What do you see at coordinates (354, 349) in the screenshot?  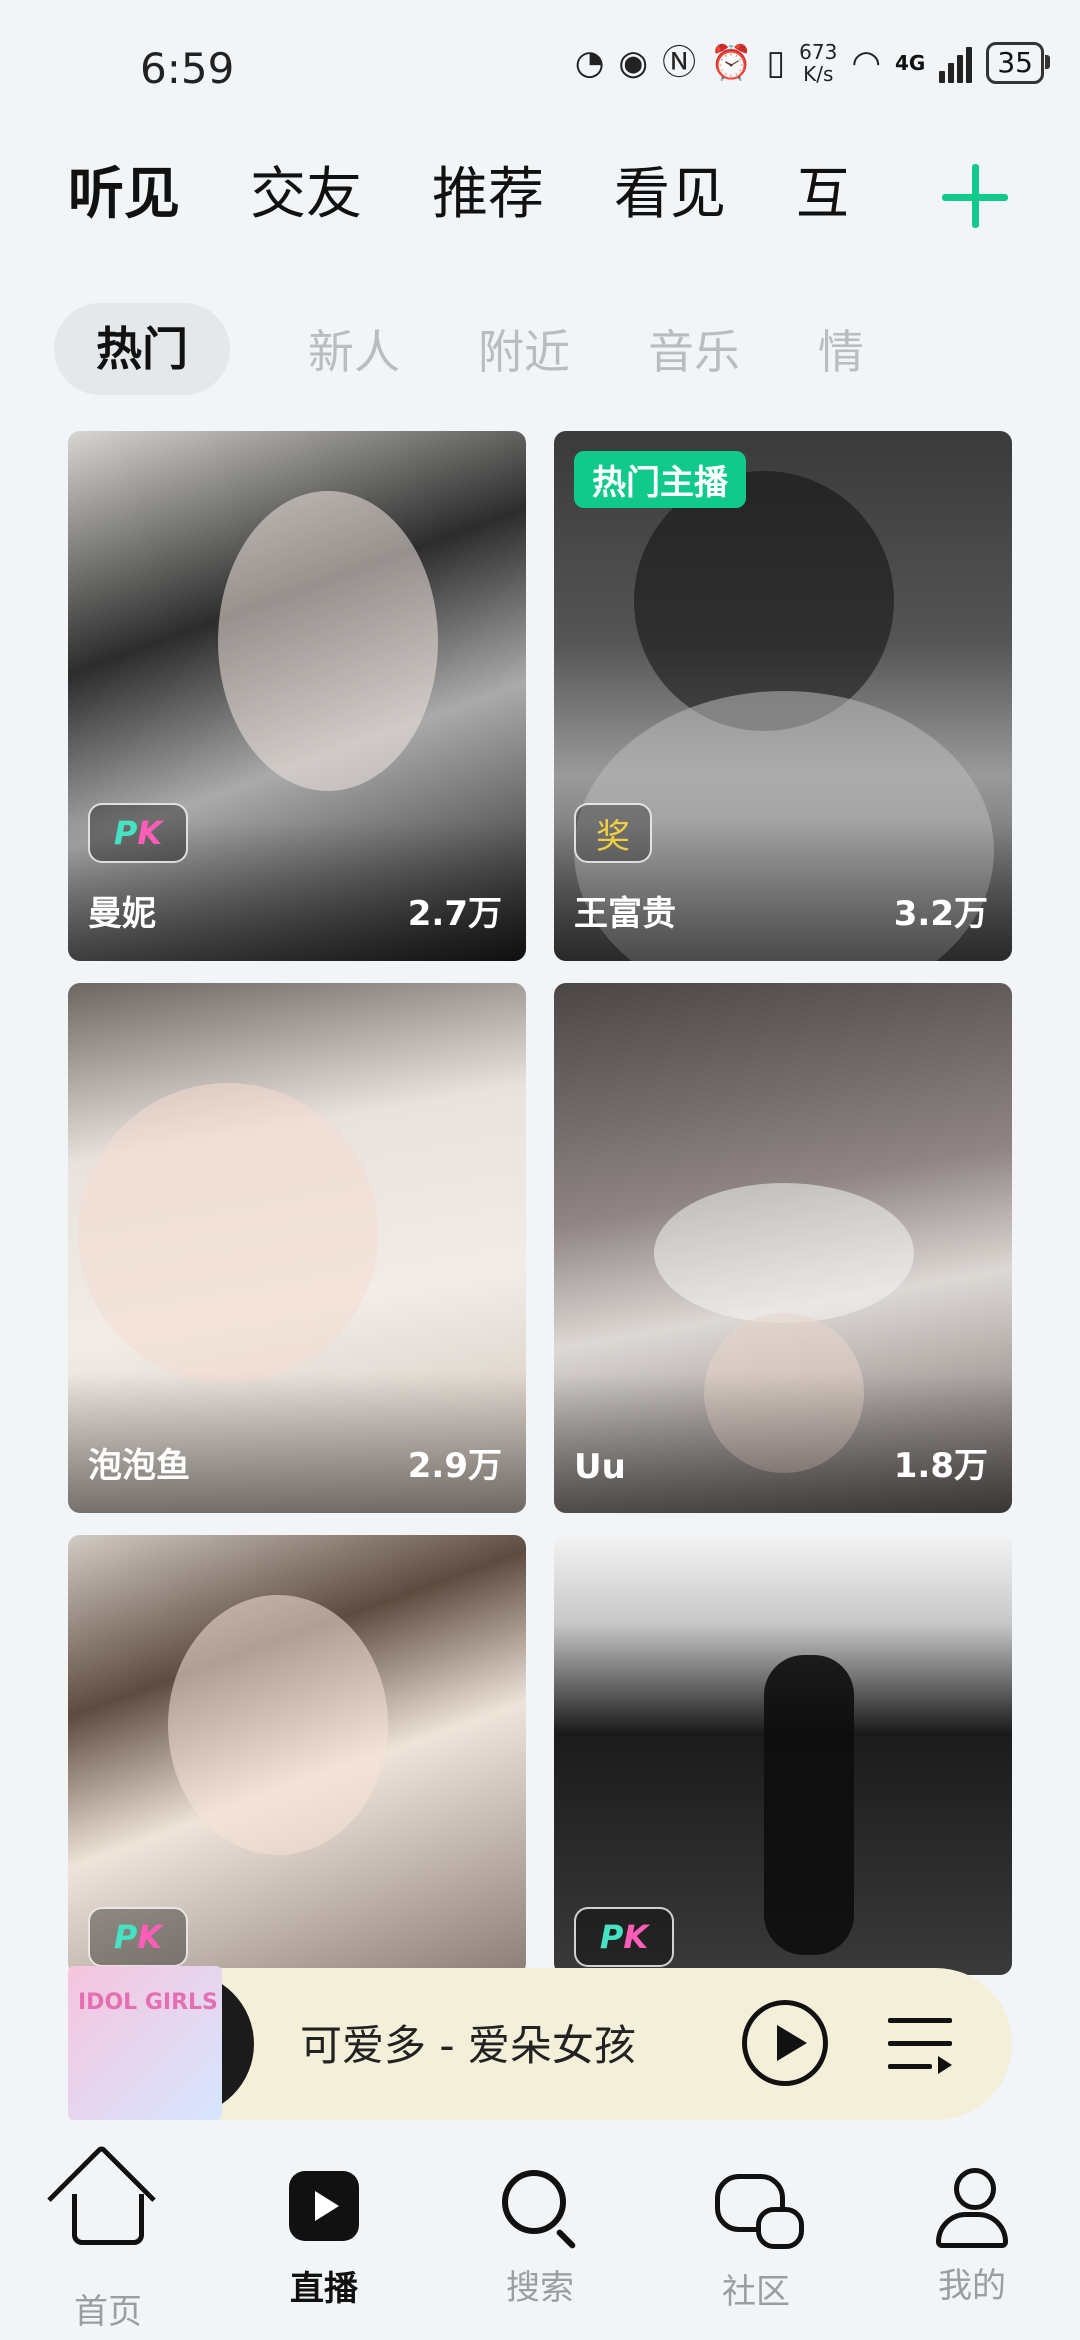 I see `category-new: 新人` at bounding box center [354, 349].